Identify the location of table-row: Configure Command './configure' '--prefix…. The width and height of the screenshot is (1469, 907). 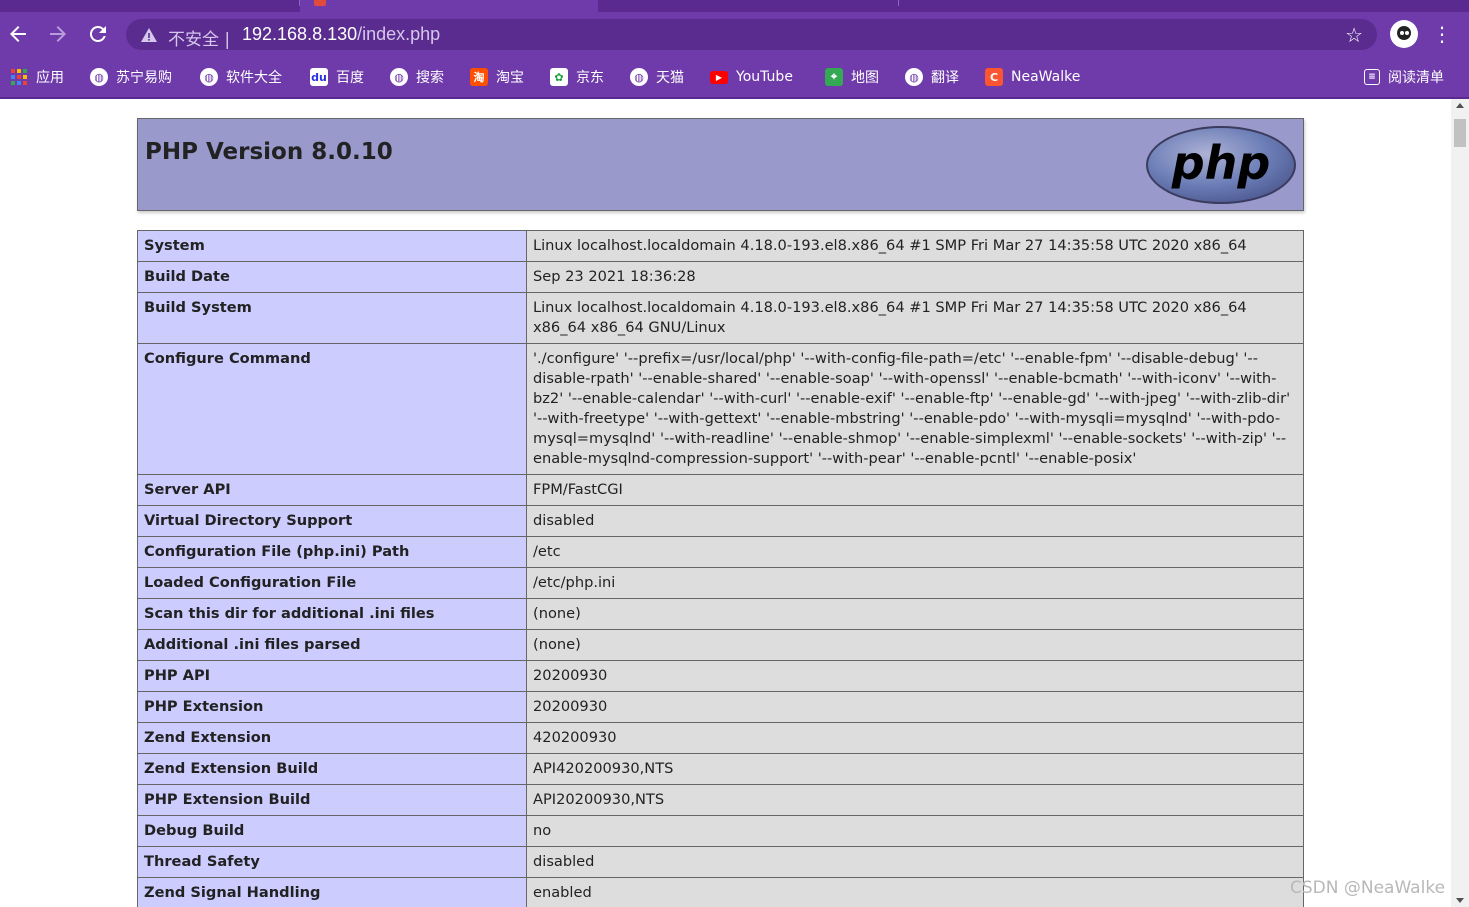
(720, 409).